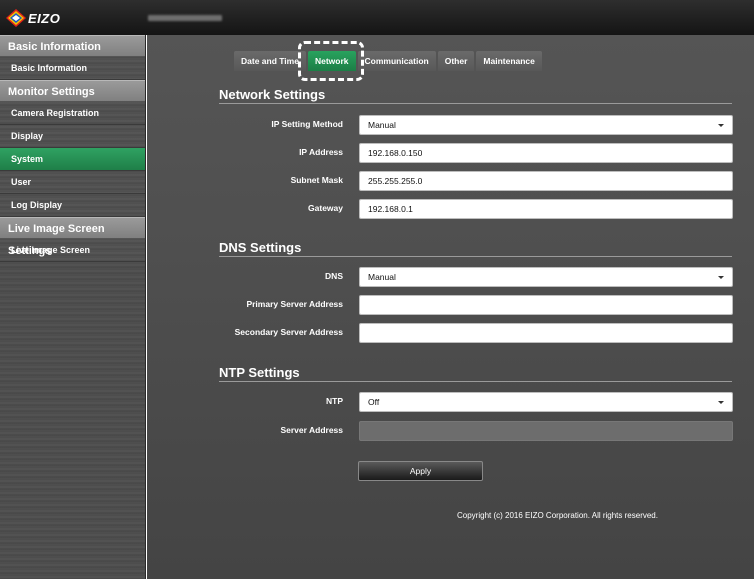 The image size is (754, 579). I want to click on gateway-field: 192.168.0.1, so click(546, 209).